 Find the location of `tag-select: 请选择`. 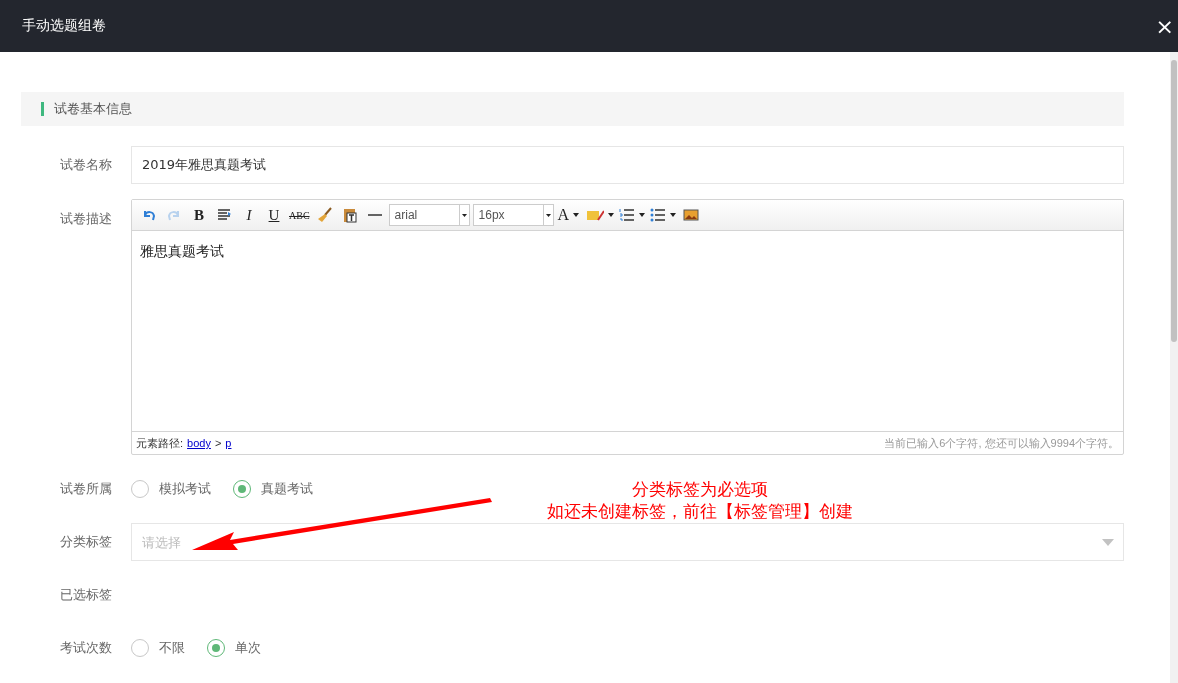

tag-select: 请选择 is located at coordinates (627, 542).